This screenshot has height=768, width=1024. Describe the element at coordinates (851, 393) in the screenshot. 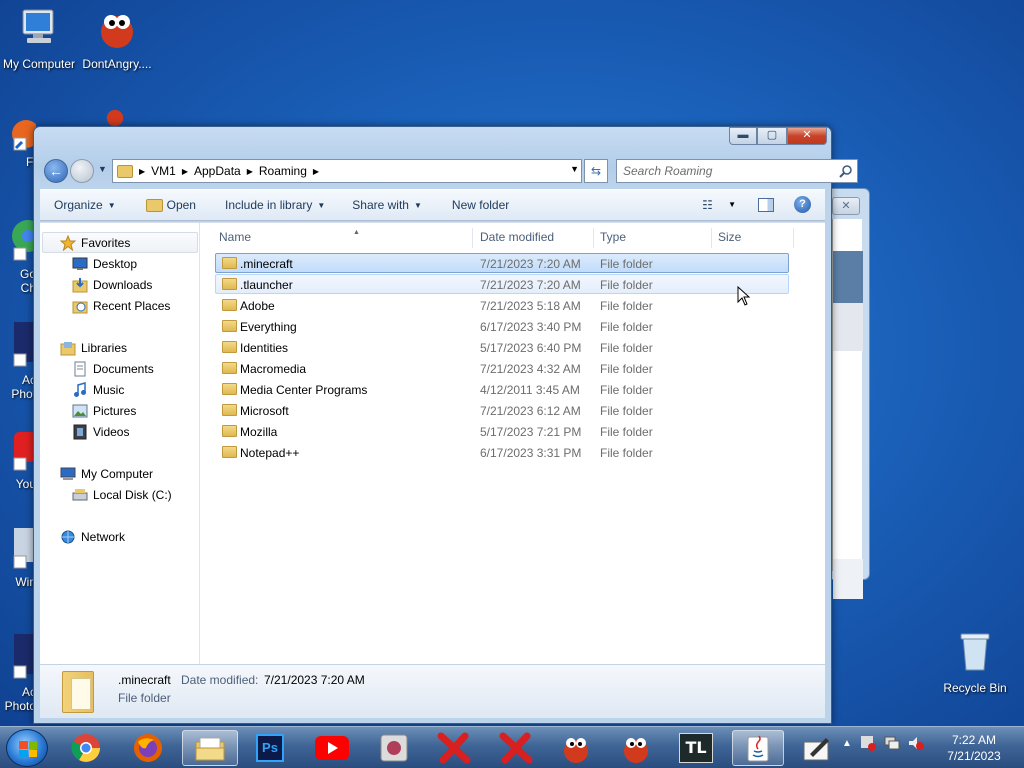

I see `background-window: ✕` at that location.